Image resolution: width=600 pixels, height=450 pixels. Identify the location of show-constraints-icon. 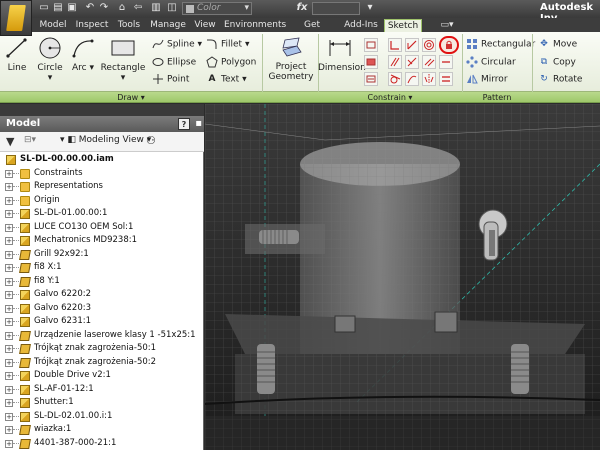
(371, 62).